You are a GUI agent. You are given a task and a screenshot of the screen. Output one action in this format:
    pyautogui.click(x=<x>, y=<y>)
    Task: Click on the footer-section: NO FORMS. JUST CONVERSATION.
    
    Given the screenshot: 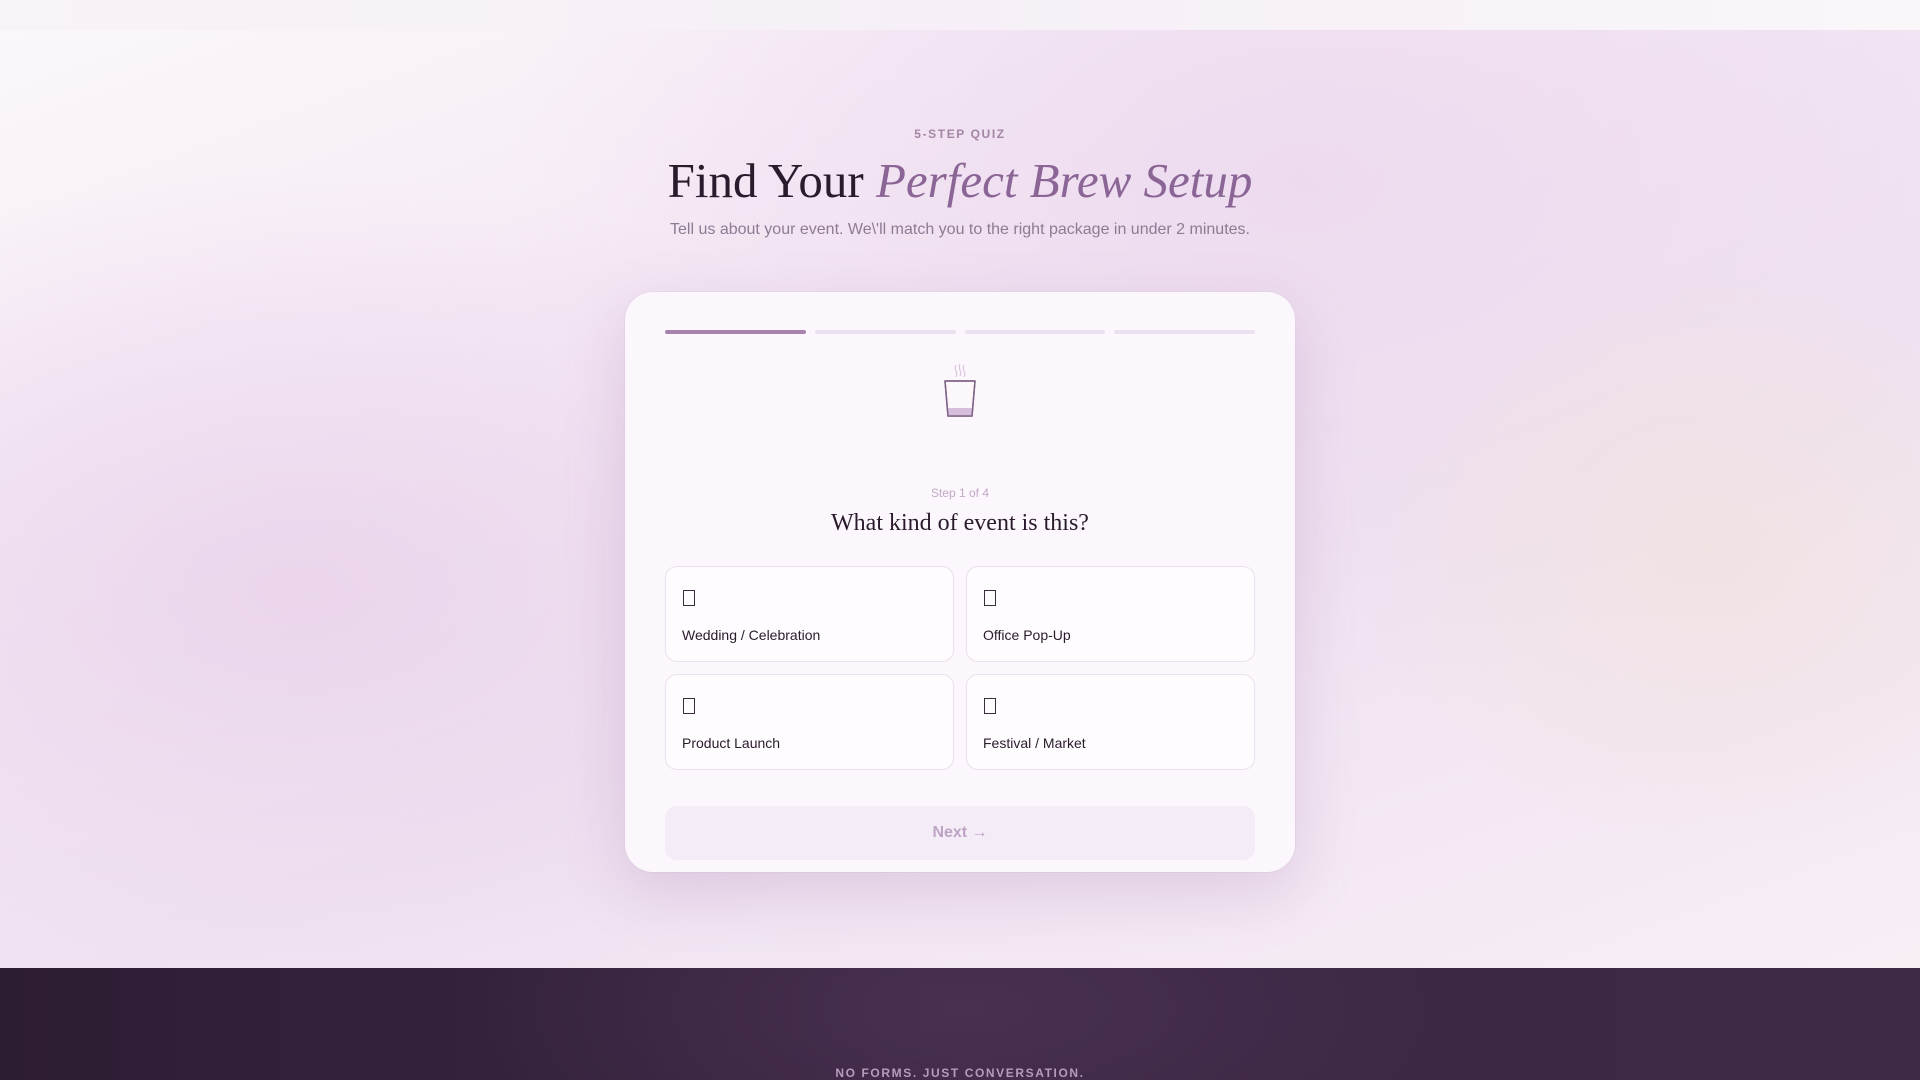 What is the action you would take?
    pyautogui.click(x=960, y=1024)
    